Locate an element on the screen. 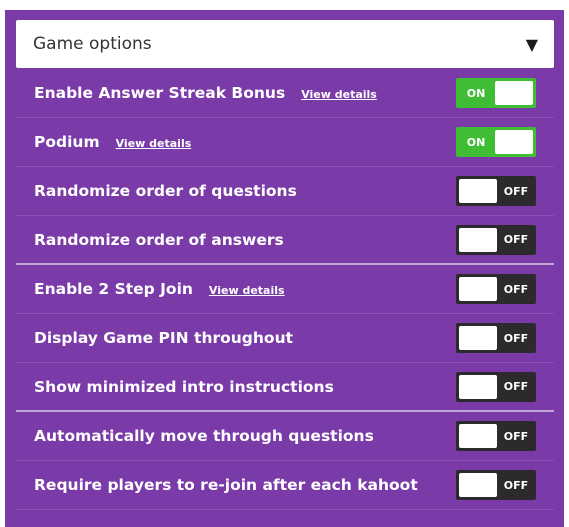  option-display-game-pin: Display Game PIN throughout OFF is located at coordinates (285, 338).